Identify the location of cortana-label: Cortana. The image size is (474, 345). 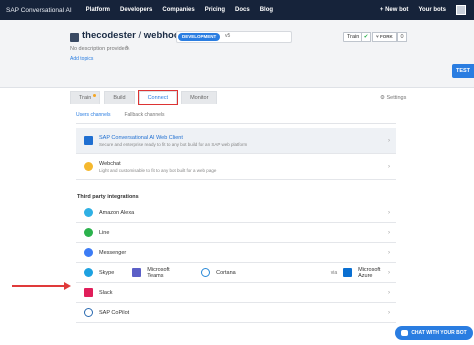
(226, 272).